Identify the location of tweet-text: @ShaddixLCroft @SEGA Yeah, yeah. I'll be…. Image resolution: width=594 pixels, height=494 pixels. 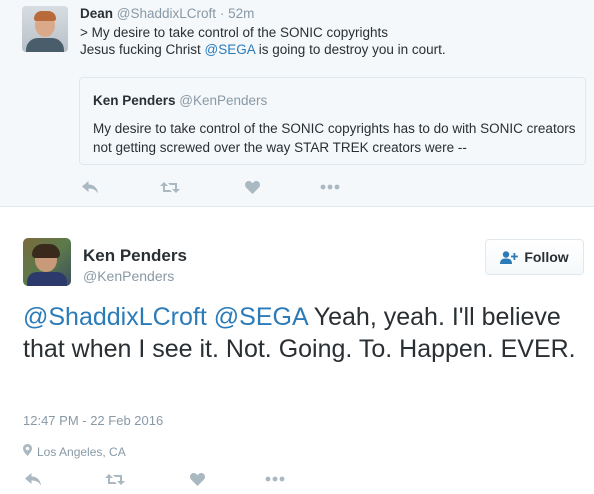
(303, 333).